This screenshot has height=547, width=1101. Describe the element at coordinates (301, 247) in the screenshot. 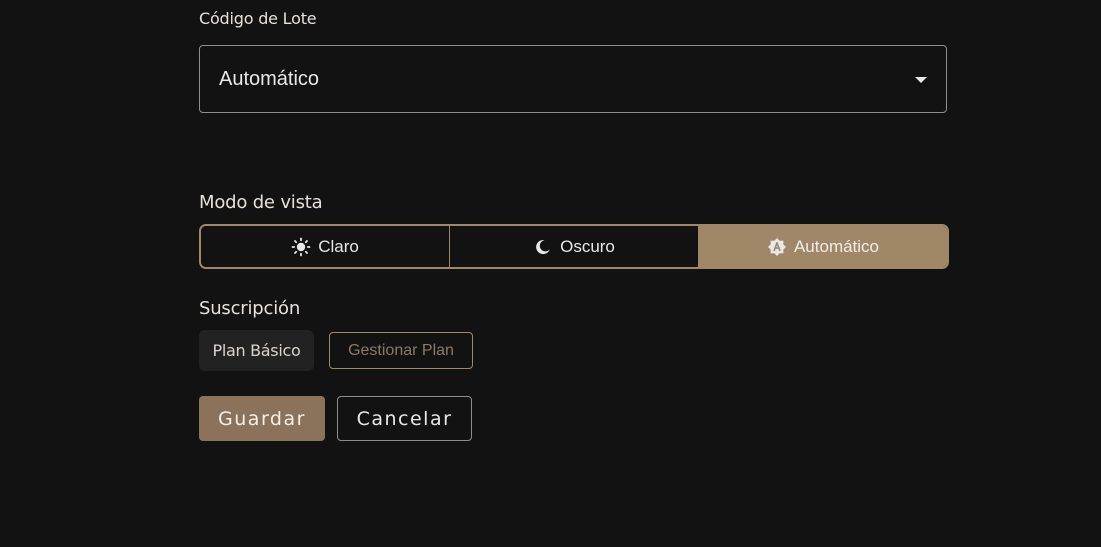

I see `sun-icon` at that location.